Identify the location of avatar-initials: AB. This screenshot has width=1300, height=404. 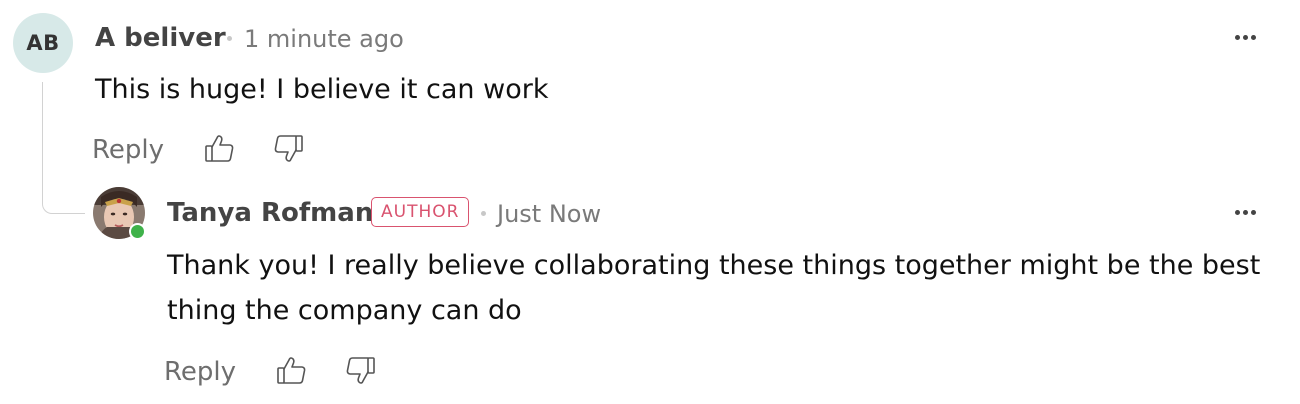
(43, 43).